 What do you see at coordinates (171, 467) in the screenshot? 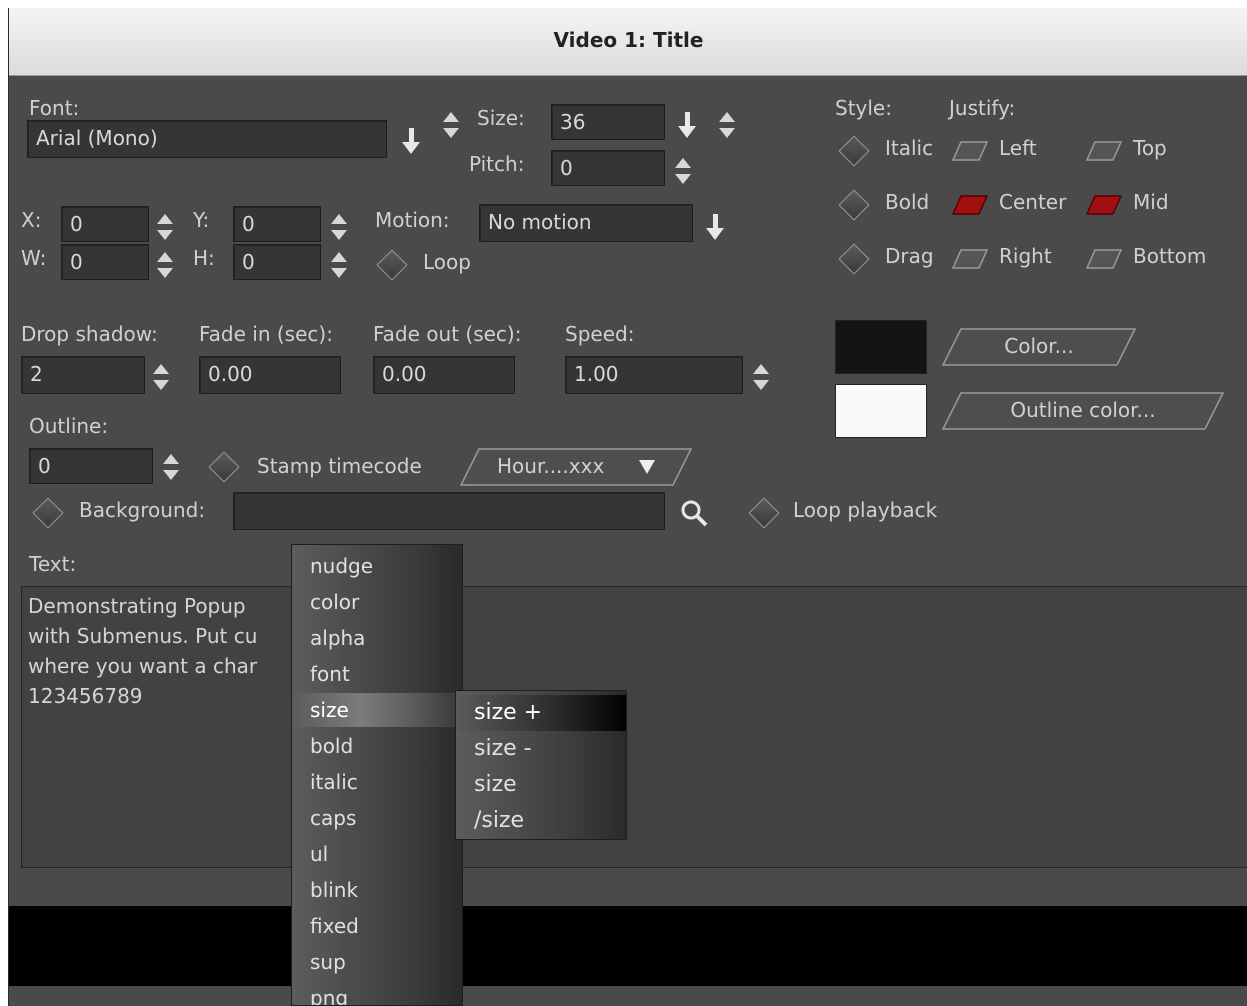
I see `outline-spin-icon` at bounding box center [171, 467].